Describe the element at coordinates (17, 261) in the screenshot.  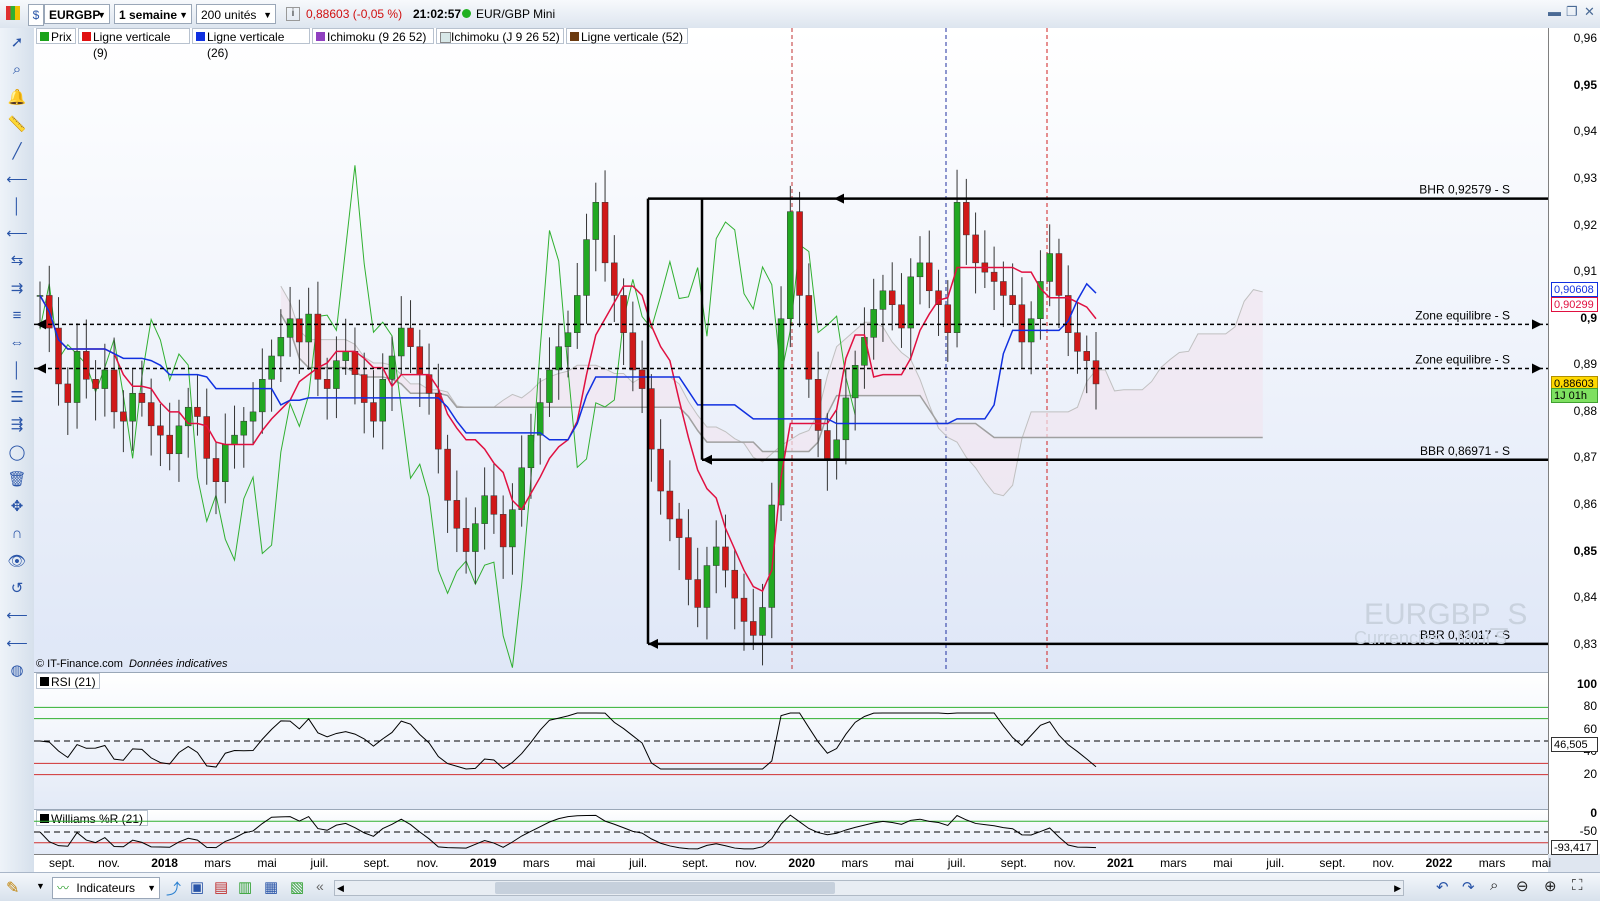
I see `channel-icon: ⇆` at that location.